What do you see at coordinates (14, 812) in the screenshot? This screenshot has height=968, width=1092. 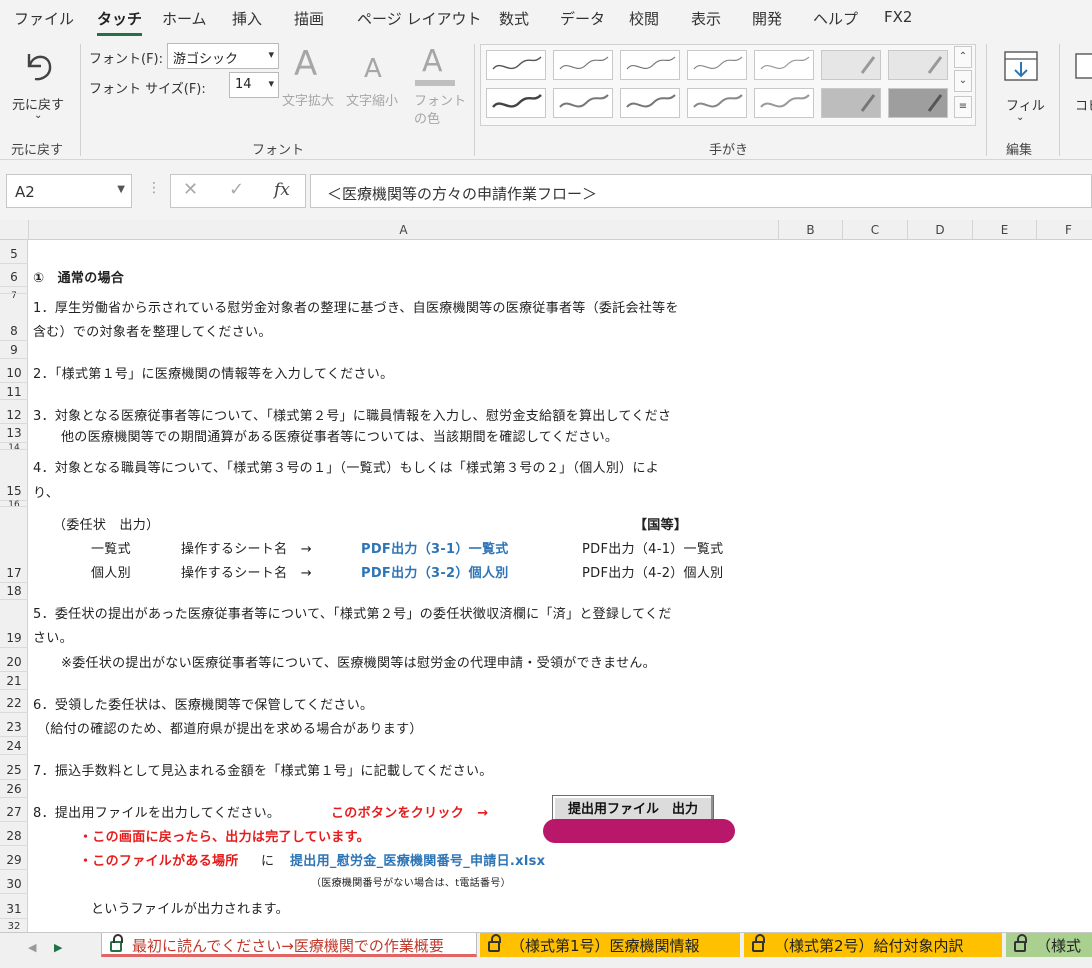 I see `row-header: 27` at bounding box center [14, 812].